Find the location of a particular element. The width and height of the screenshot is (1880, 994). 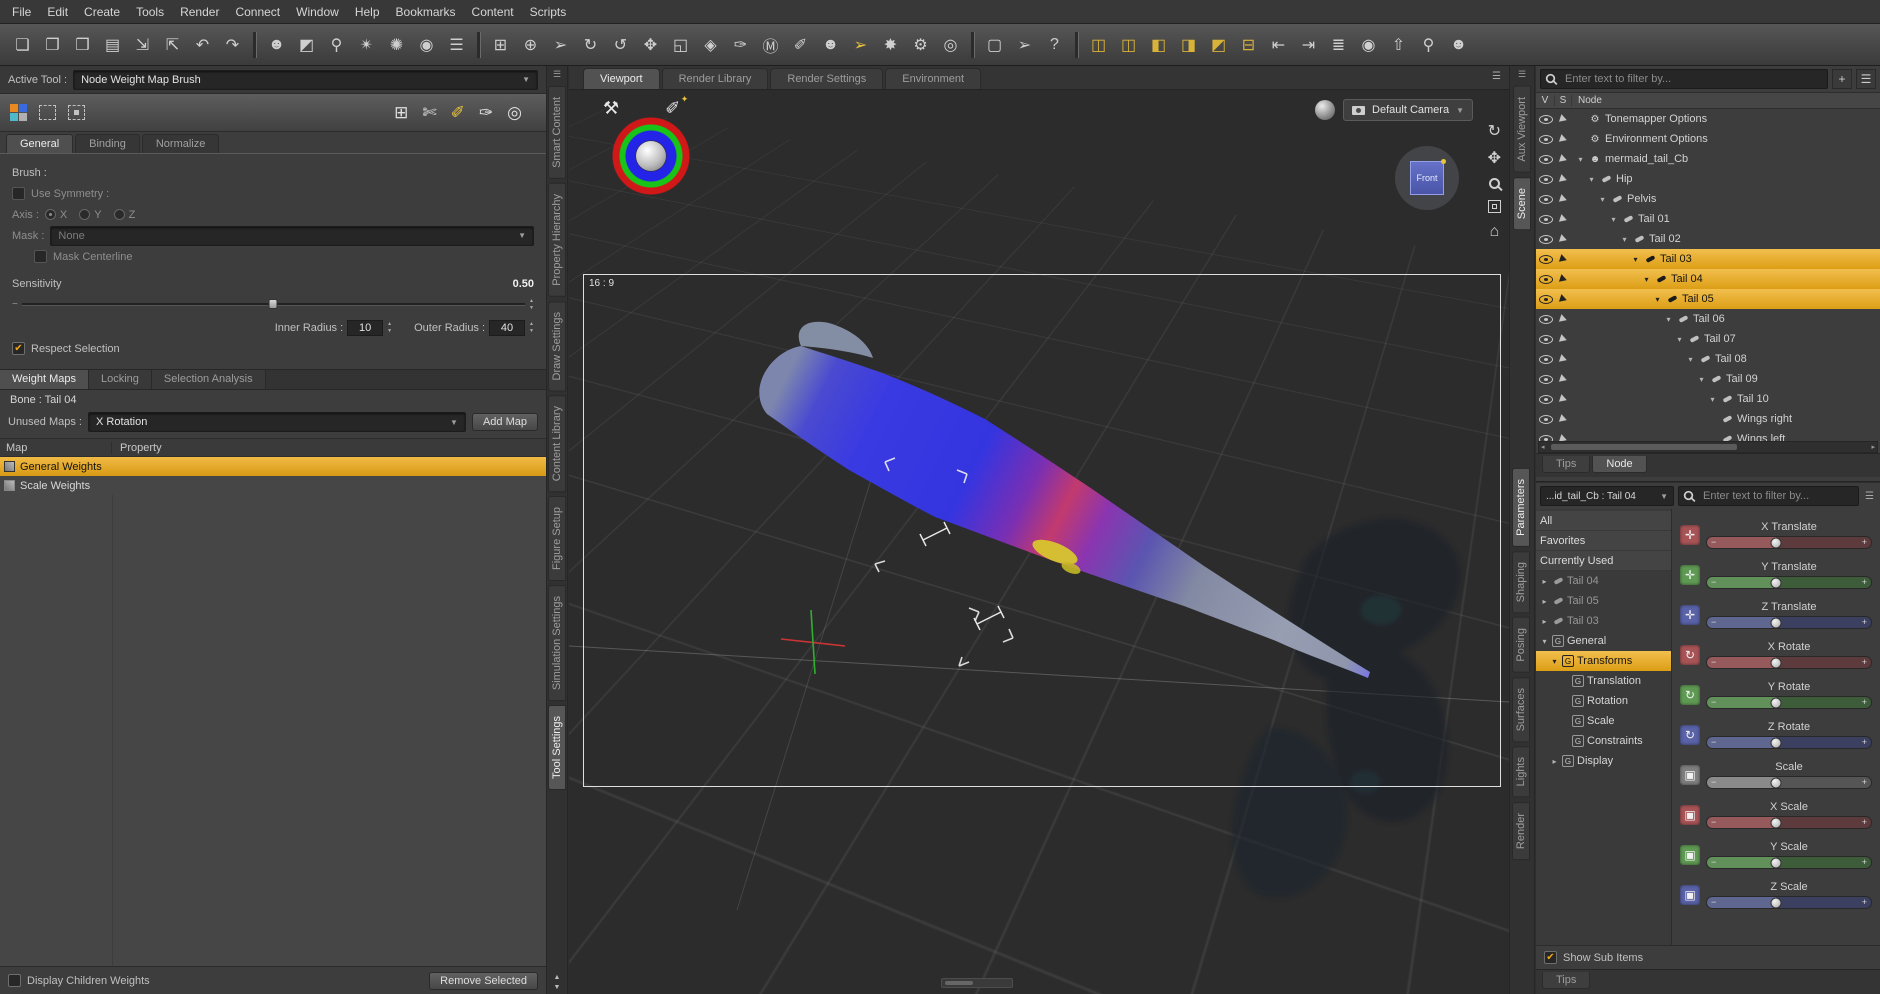

mask-centerline-checkbox is located at coordinates (40, 256).